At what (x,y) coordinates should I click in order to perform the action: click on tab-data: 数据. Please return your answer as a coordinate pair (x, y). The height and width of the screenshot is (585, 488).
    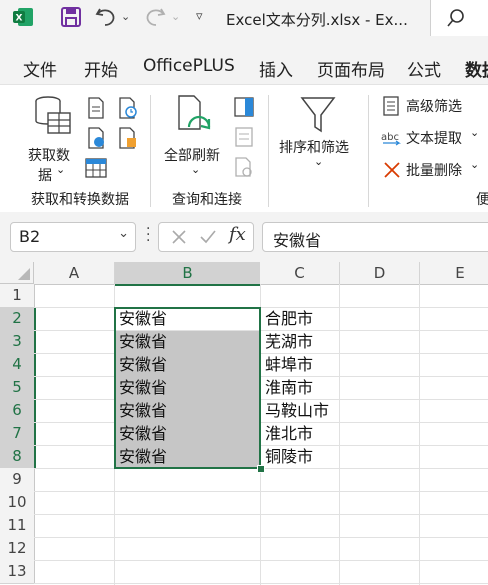
    Looking at the image, I should click on (476, 68).